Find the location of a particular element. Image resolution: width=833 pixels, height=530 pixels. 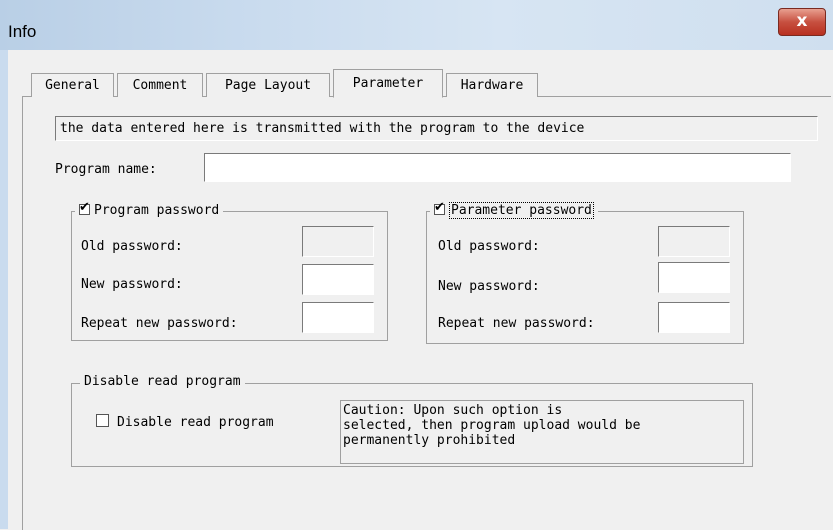

caution-line: selected, then program upload would be is located at coordinates (492, 425).